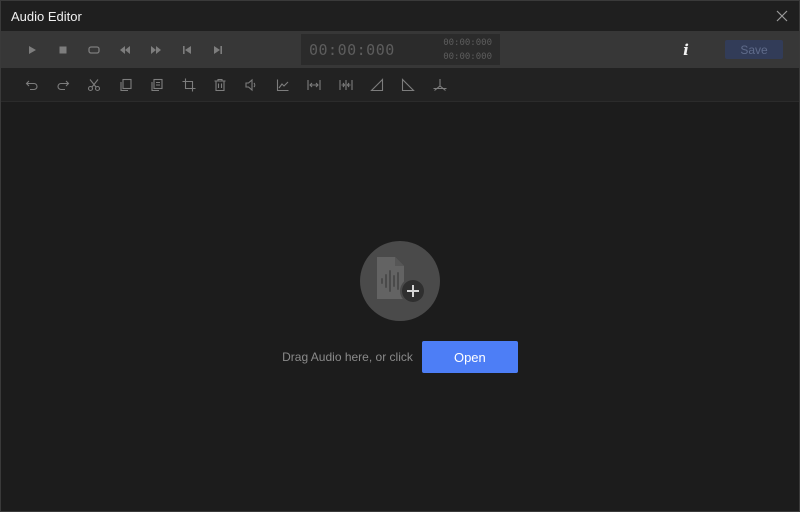  I want to click on info-button: i, so click(686, 50).